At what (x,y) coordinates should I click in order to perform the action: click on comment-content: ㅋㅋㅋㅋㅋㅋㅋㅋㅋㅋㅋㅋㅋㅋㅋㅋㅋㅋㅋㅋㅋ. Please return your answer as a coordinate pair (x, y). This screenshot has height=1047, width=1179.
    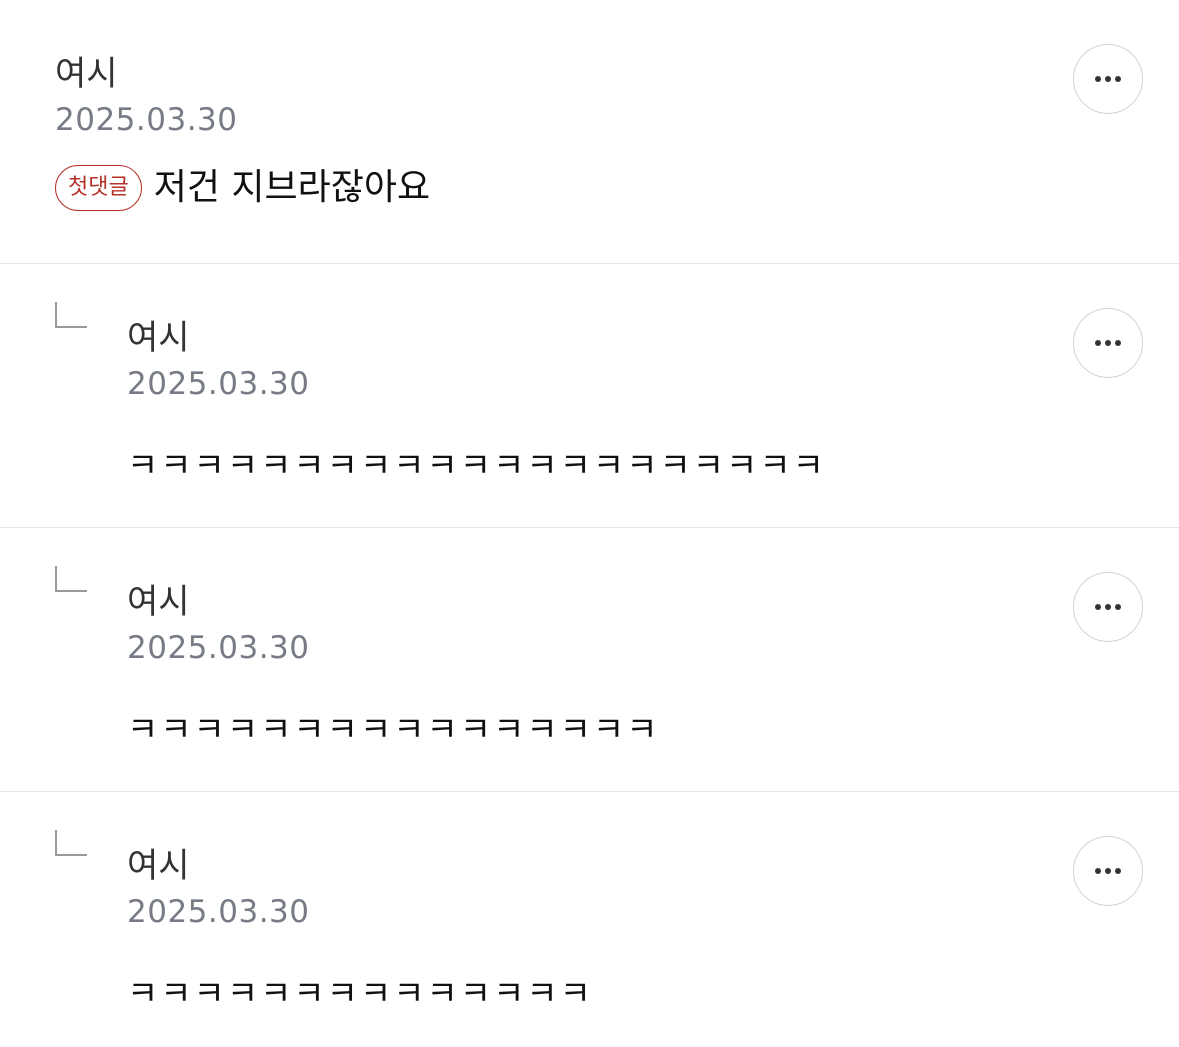
    Looking at the image, I should click on (476, 466).